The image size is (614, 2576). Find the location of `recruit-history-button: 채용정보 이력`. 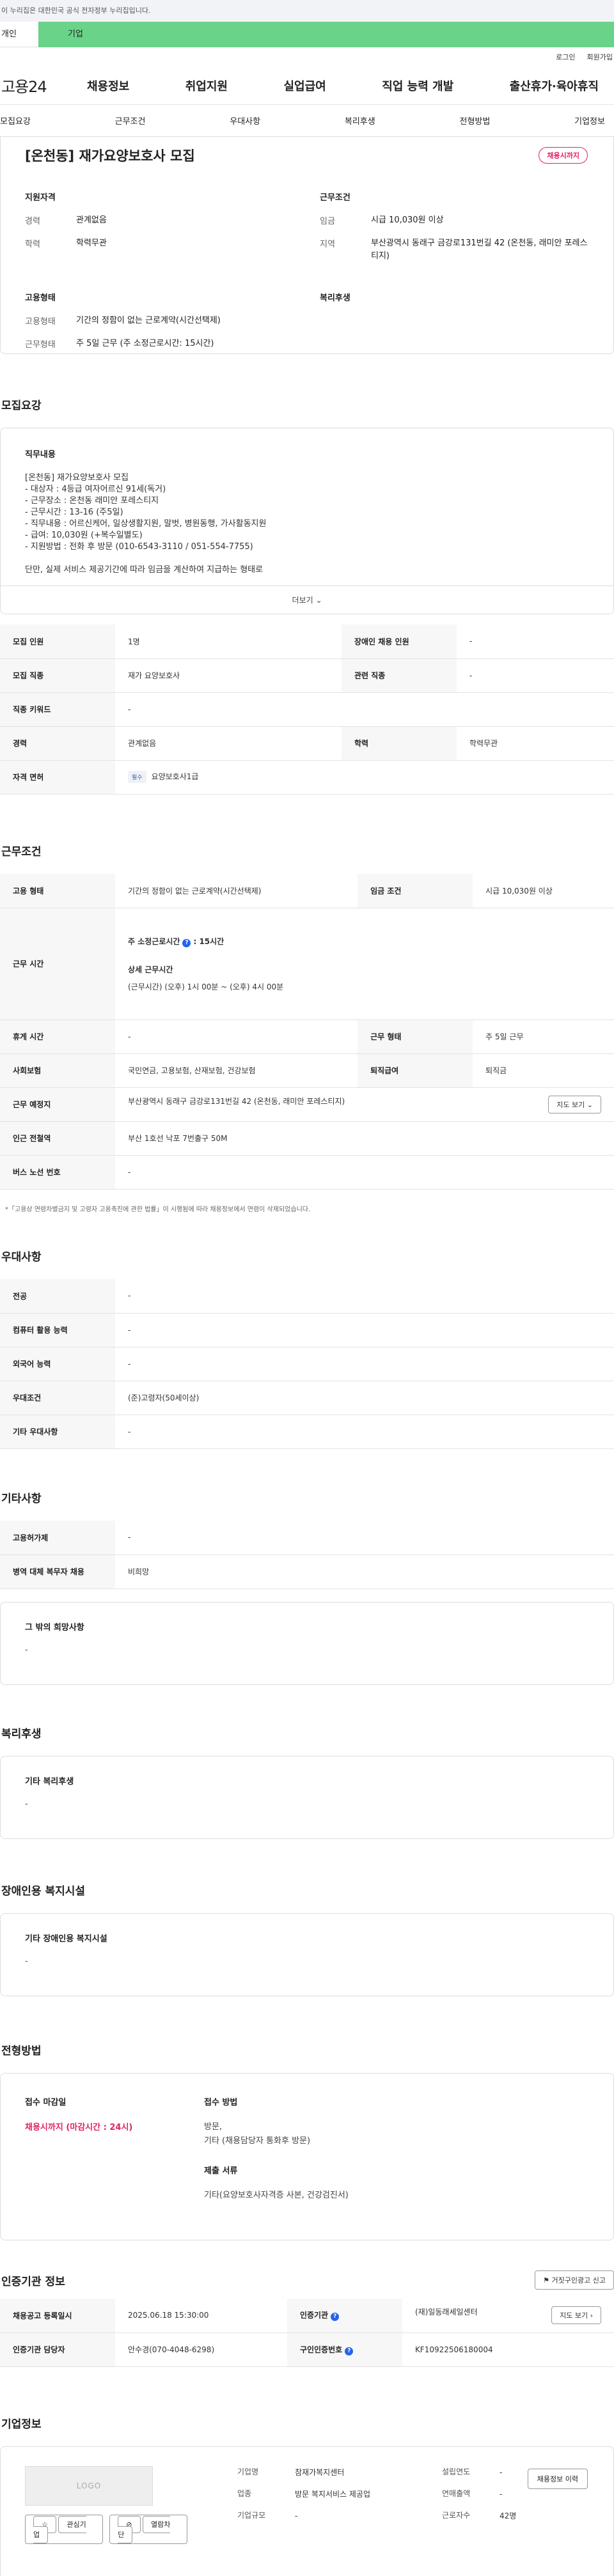

recruit-history-button: 채용정보 이력 is located at coordinates (557, 2479).